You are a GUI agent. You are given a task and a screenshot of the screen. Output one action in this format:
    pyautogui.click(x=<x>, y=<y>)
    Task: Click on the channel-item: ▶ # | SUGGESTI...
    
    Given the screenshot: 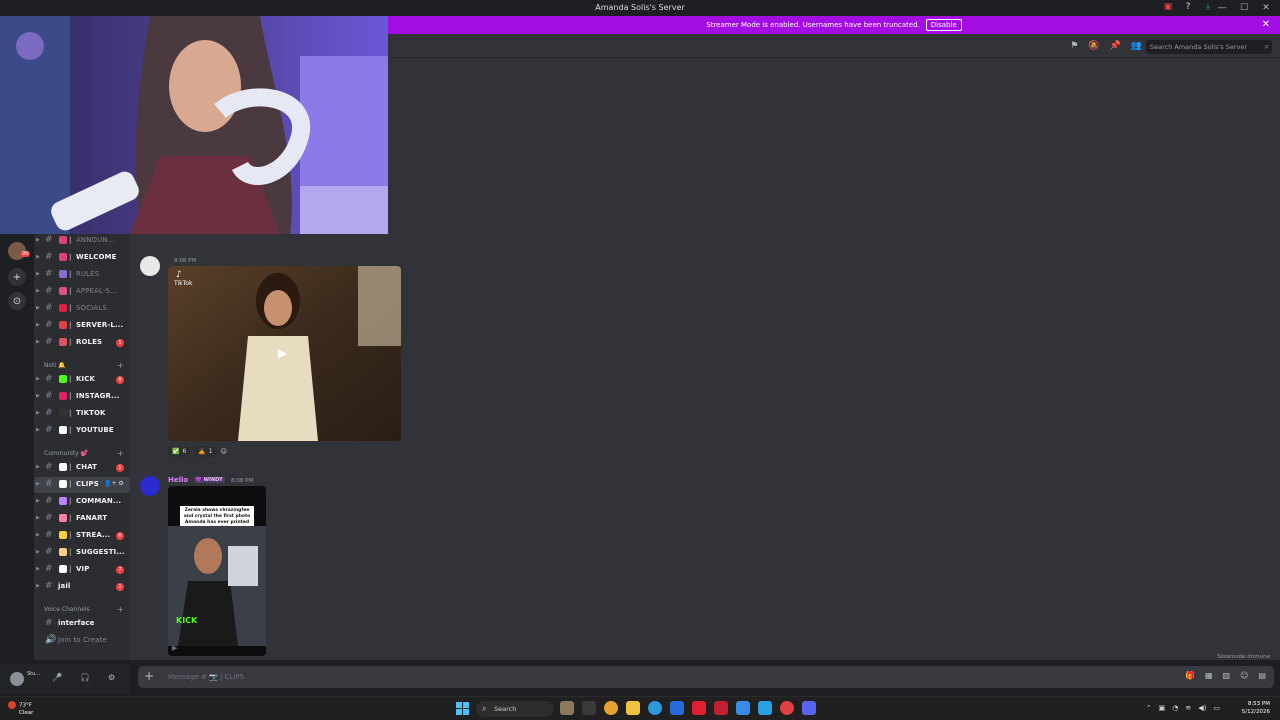 What is the action you would take?
    pyautogui.click(x=82, y=553)
    